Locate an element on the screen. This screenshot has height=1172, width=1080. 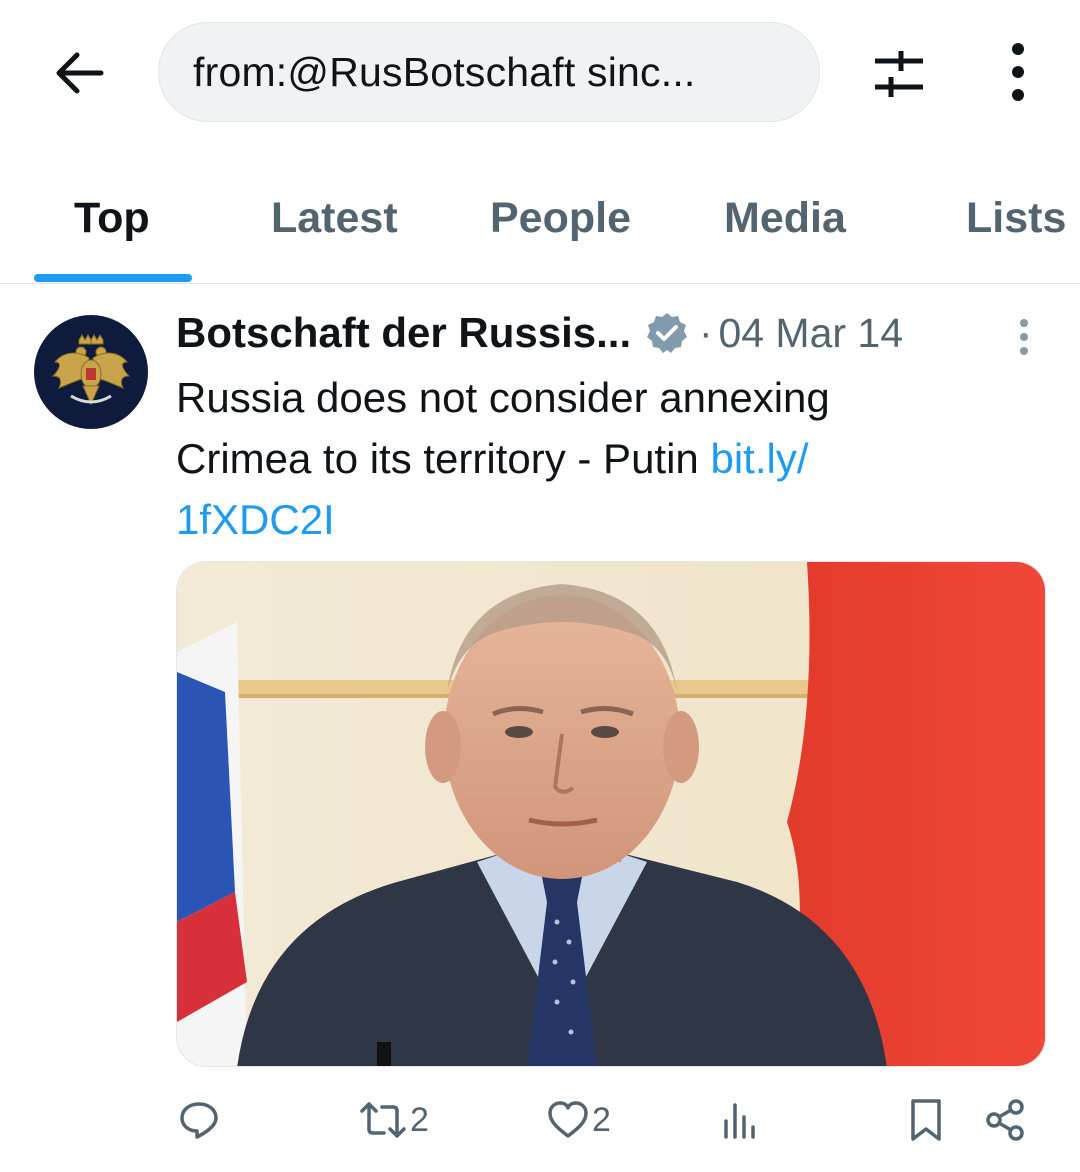
share-button is located at coordinates (1006, 1120).